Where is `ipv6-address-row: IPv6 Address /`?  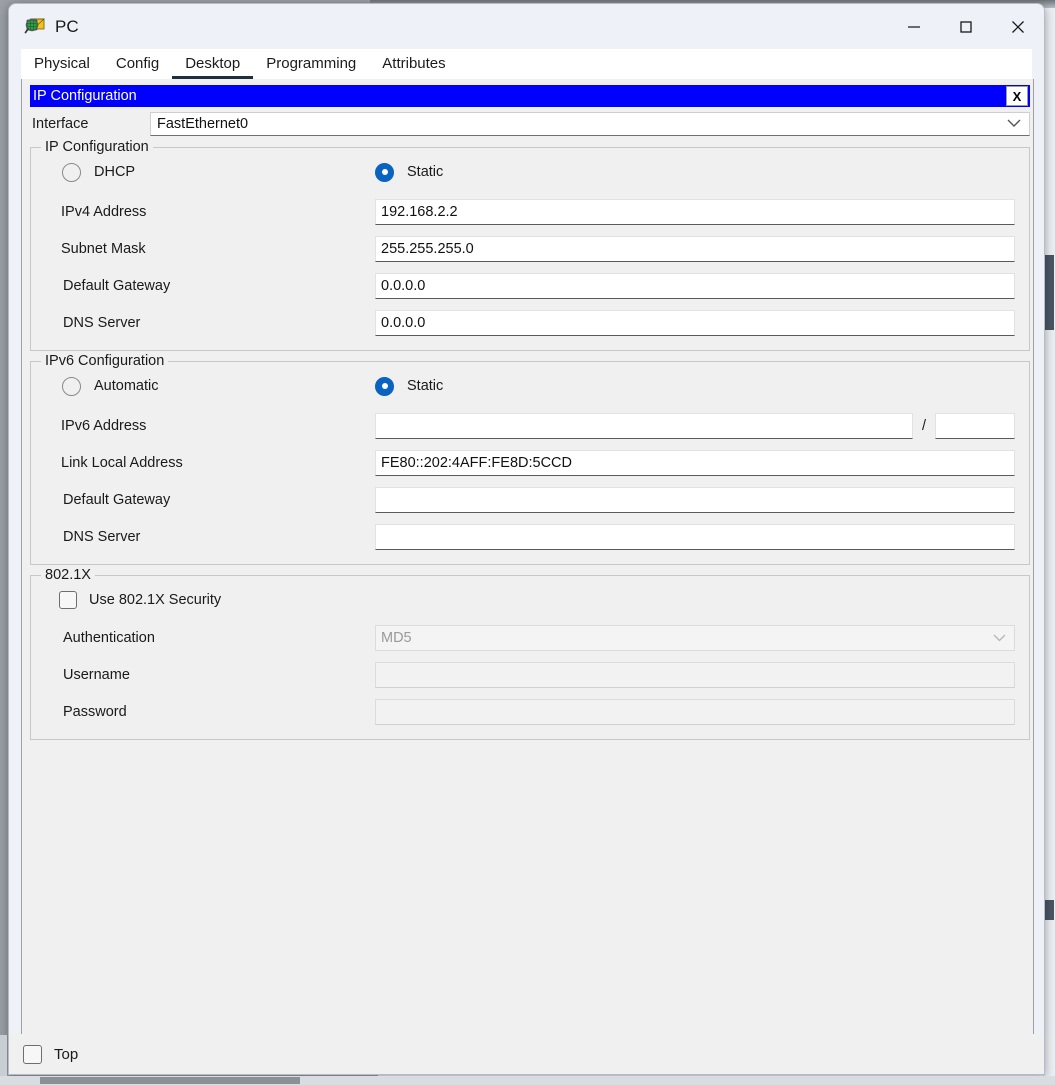 ipv6-address-row: IPv6 Address / is located at coordinates (530, 425).